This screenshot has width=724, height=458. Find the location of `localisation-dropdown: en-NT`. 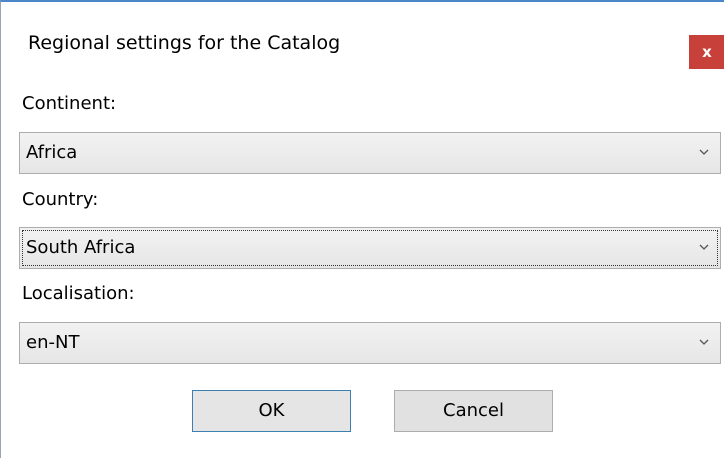

localisation-dropdown: en-NT is located at coordinates (370, 343).